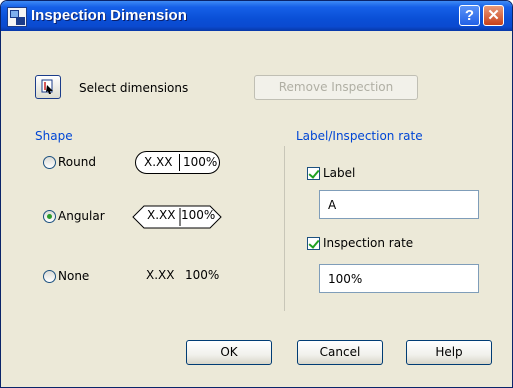  Describe the element at coordinates (198, 215) in the screenshot. I see `angular-preview-rate: 100%` at that location.